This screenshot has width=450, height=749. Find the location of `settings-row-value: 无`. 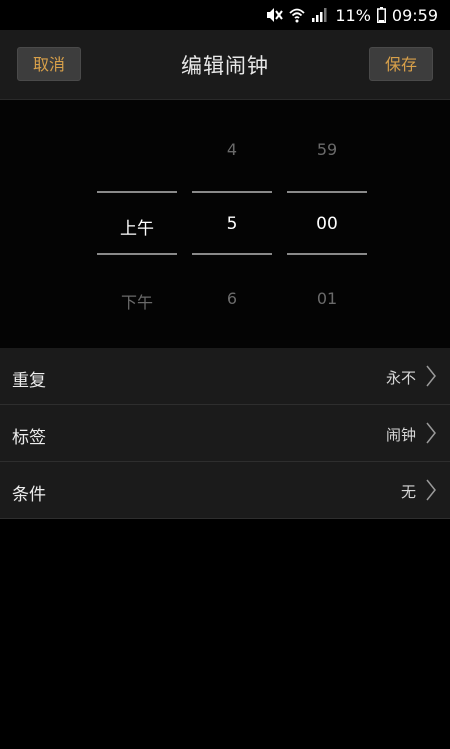

settings-row-value: 无 is located at coordinates (408, 492).